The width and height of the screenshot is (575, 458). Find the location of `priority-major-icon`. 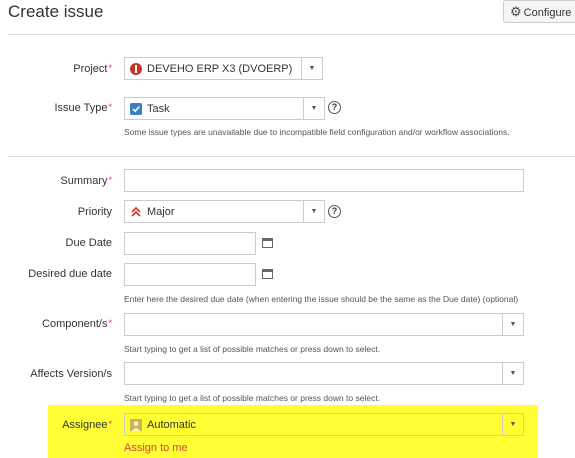

priority-major-icon is located at coordinates (136, 211).